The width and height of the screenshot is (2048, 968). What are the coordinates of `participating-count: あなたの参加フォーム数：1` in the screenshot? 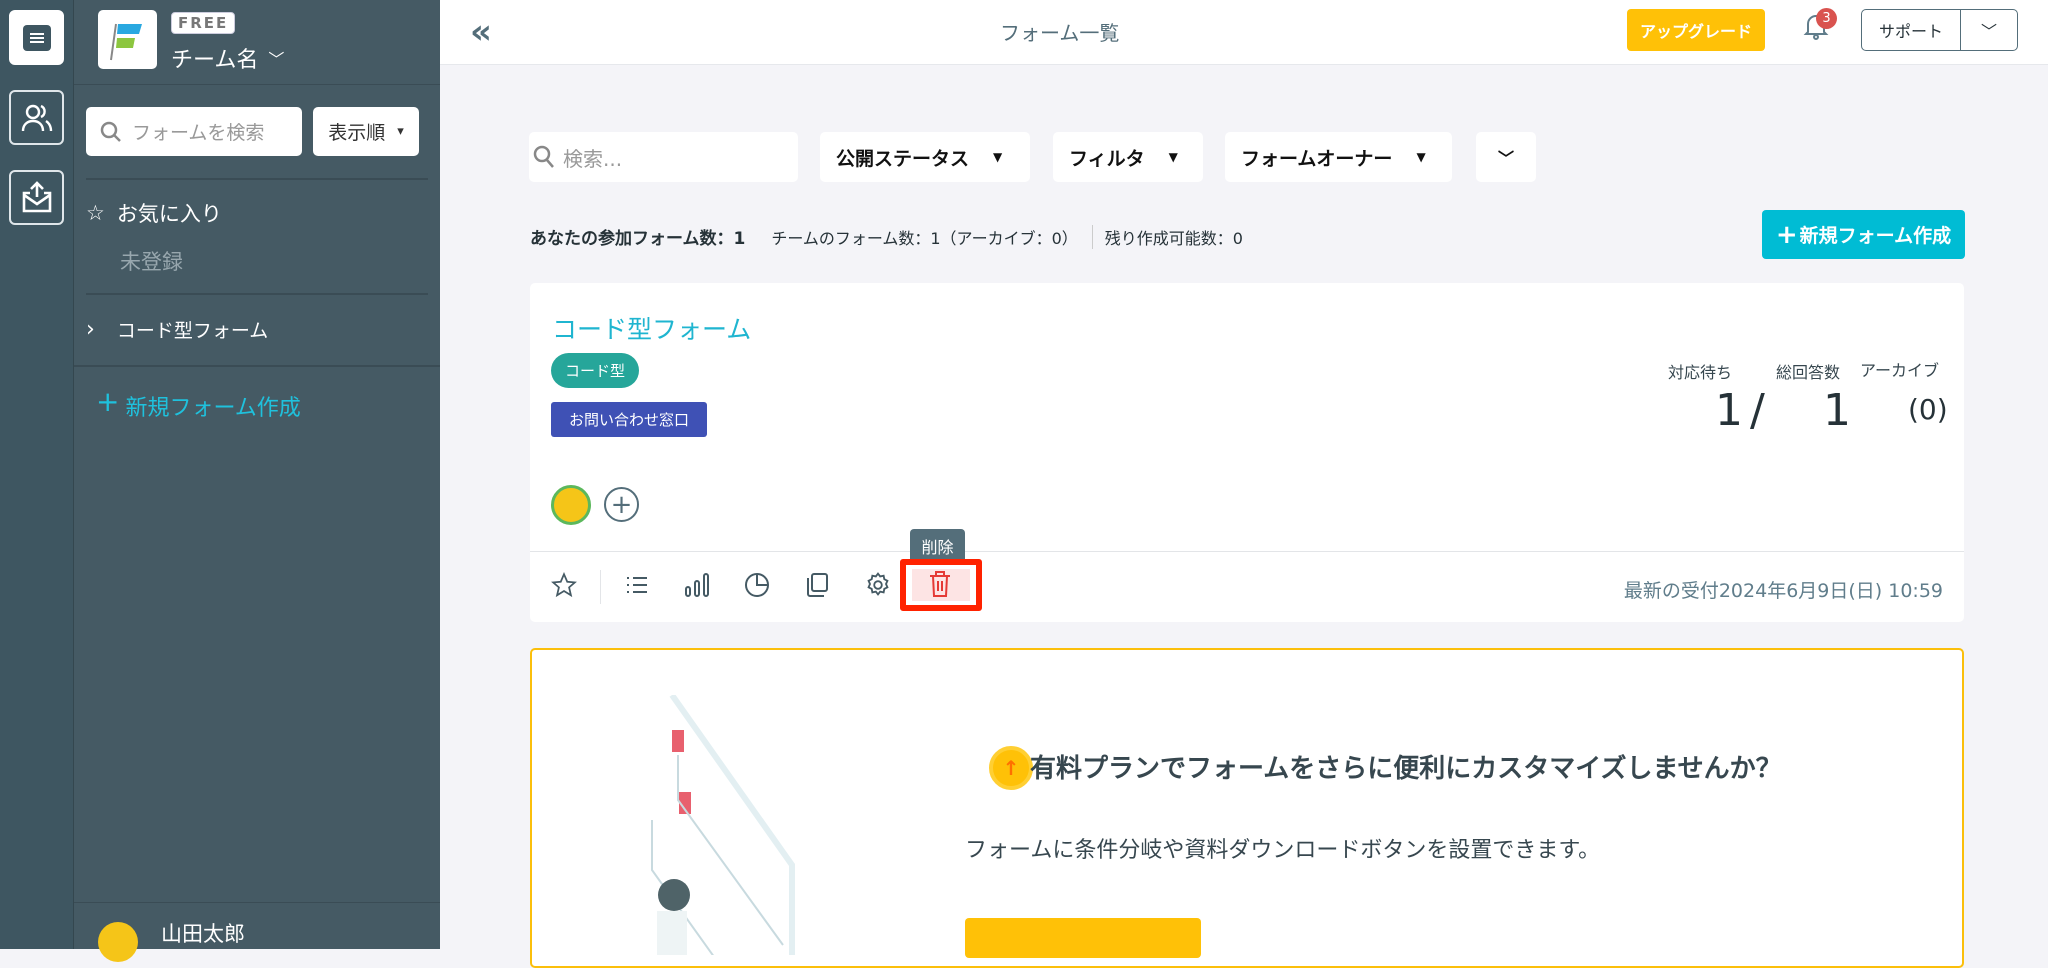 It's located at (638, 239).